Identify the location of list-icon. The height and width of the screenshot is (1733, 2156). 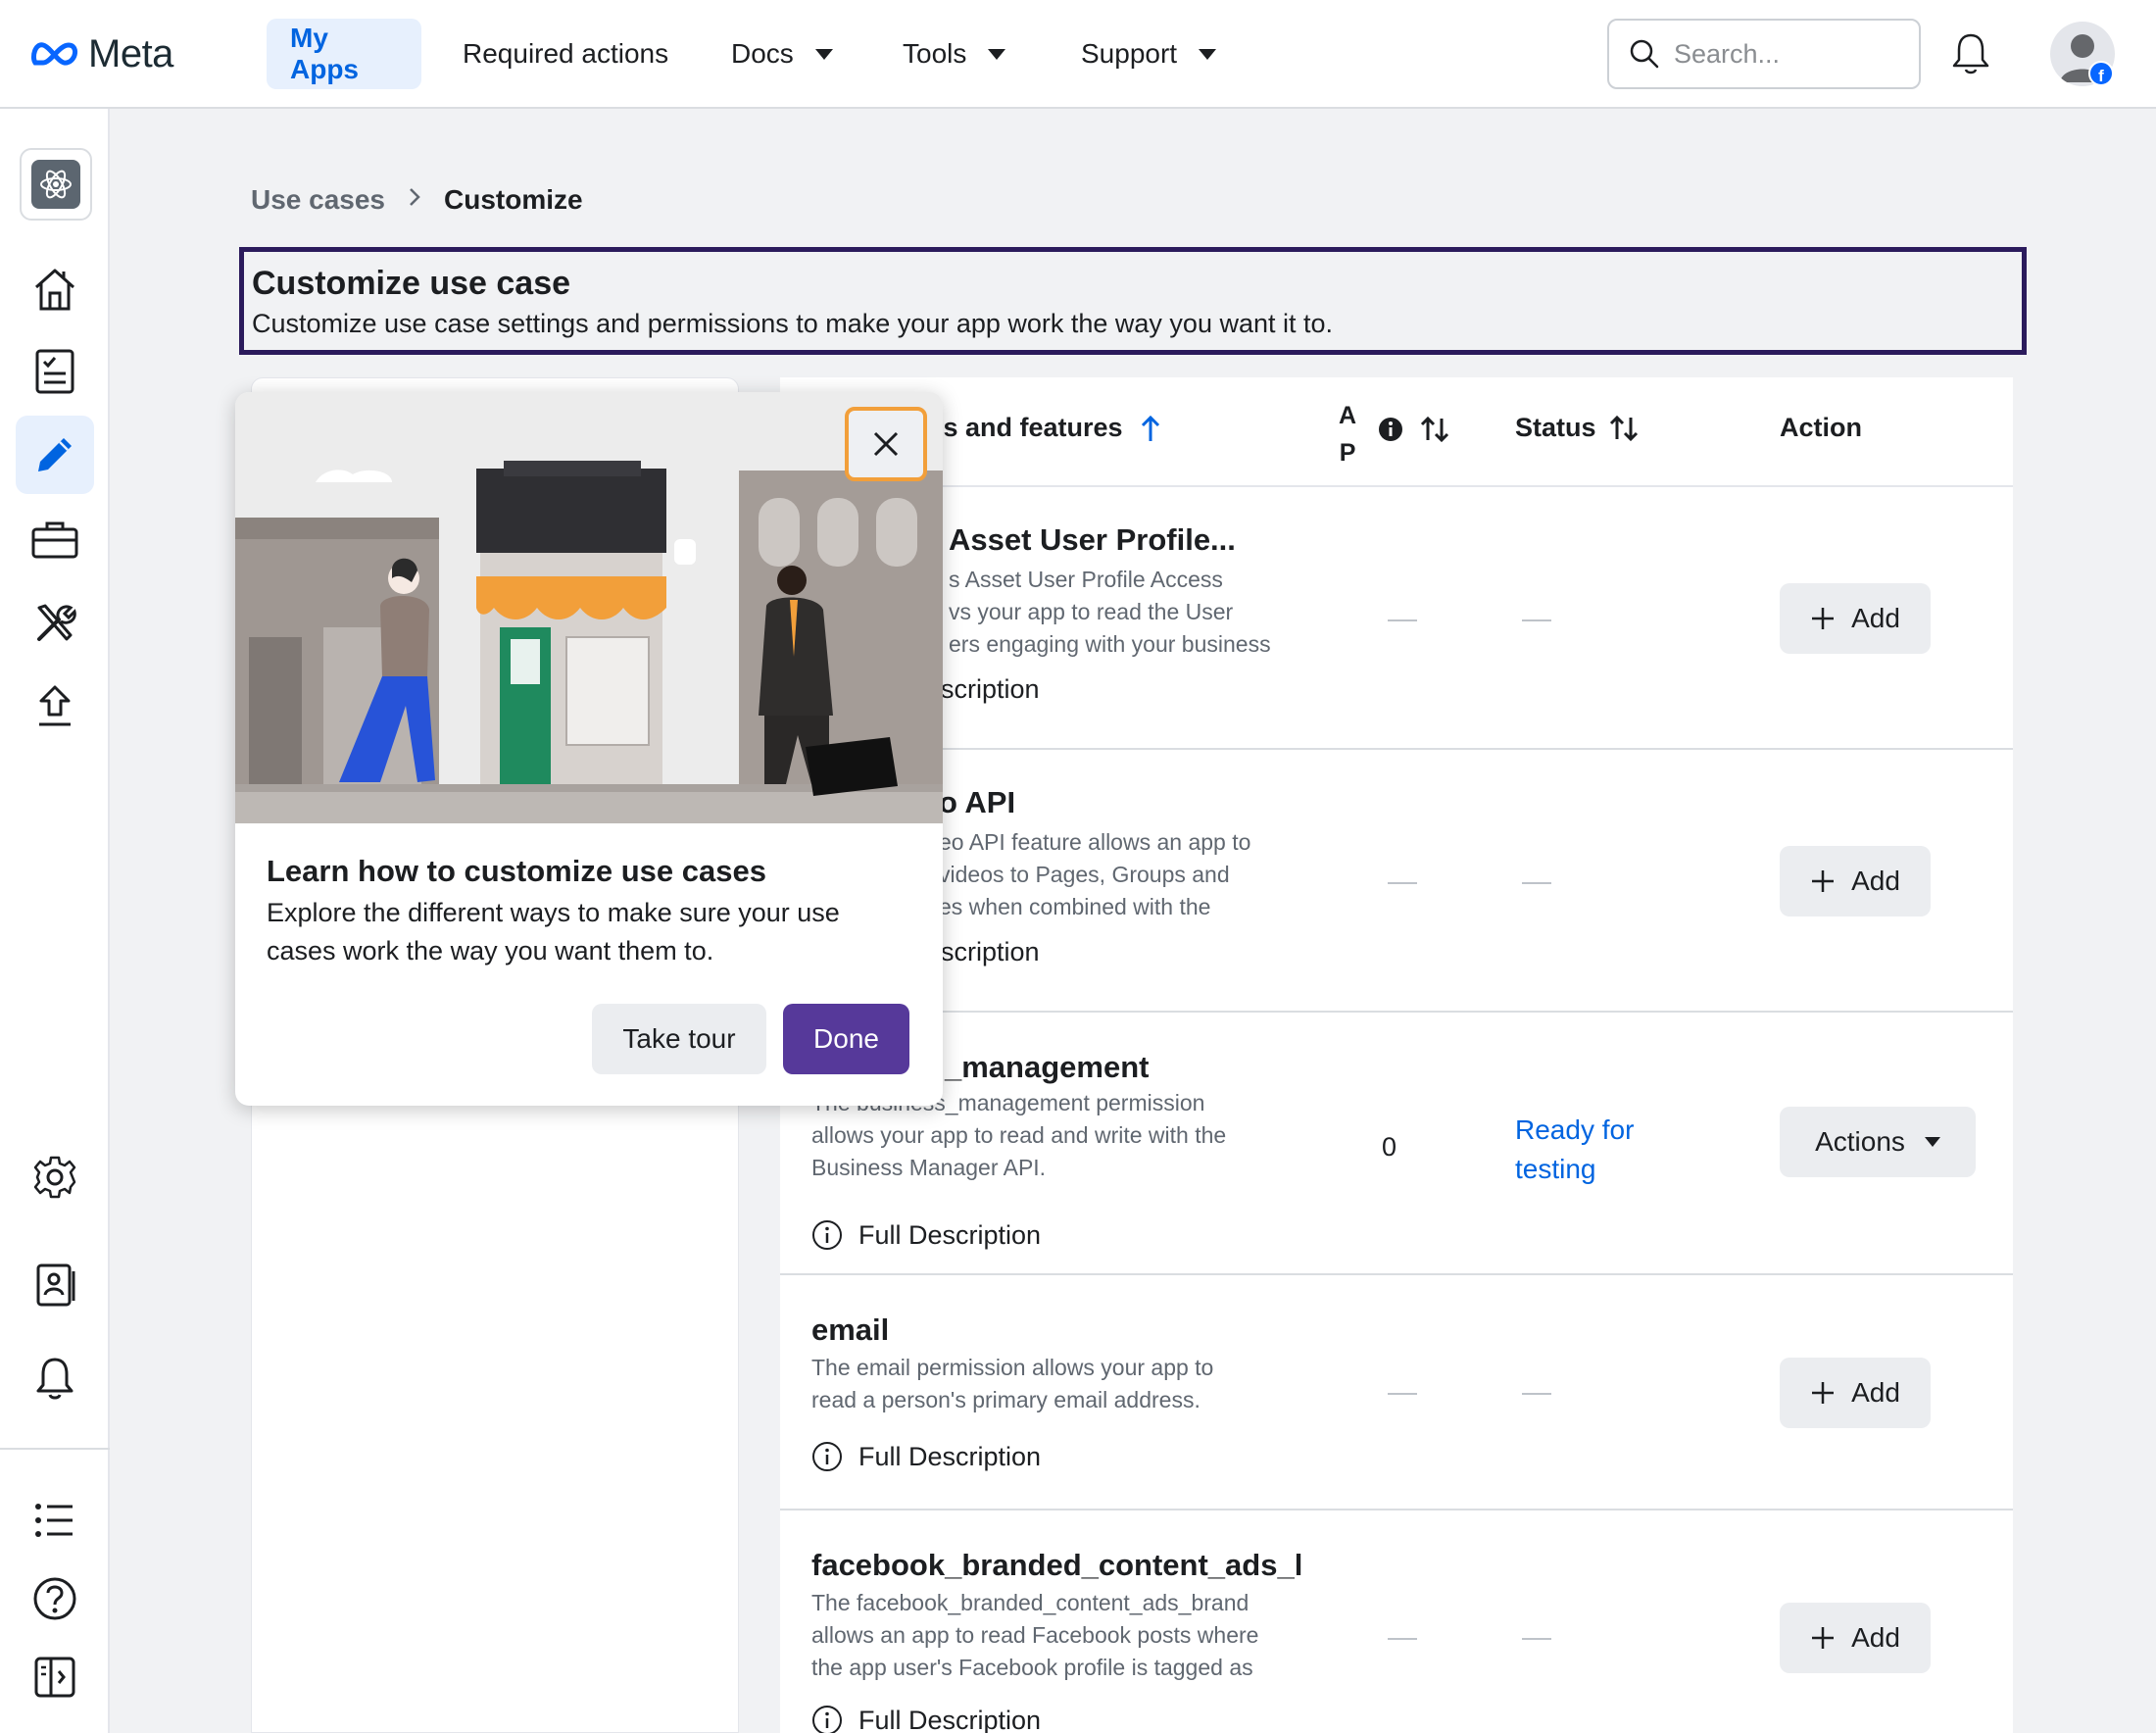
(54, 1520).